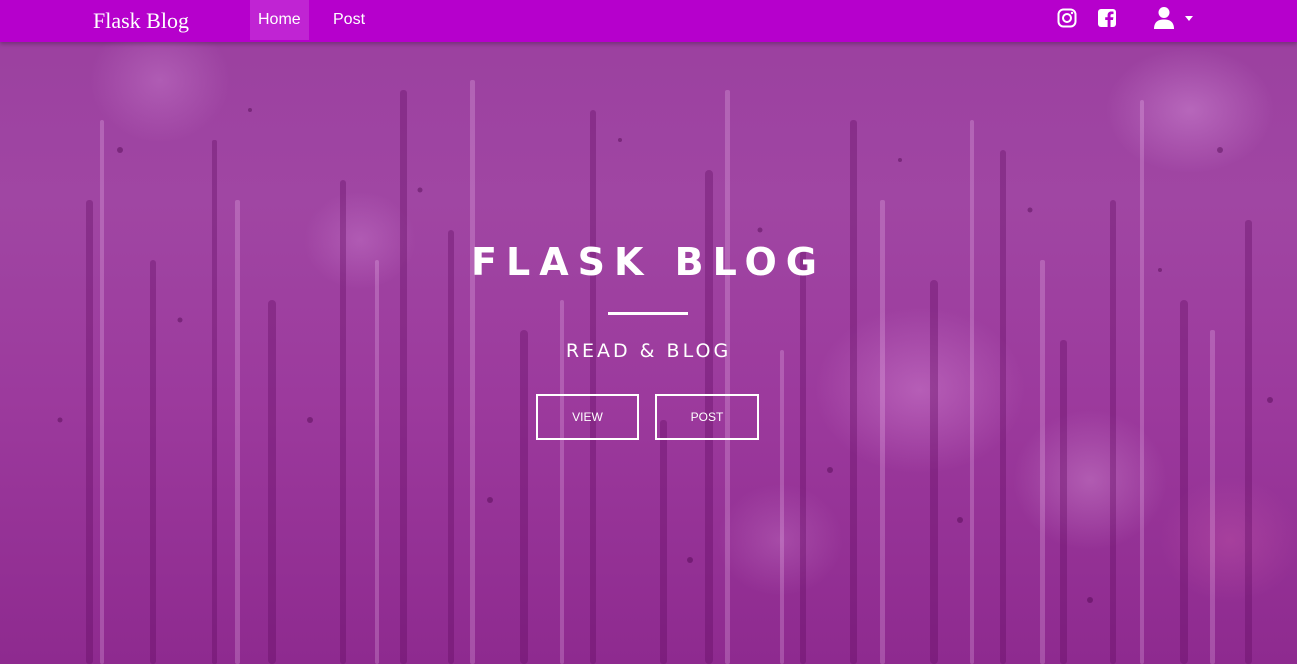 Image resolution: width=1297 pixels, height=664 pixels. I want to click on user-icon, so click(1164, 18).